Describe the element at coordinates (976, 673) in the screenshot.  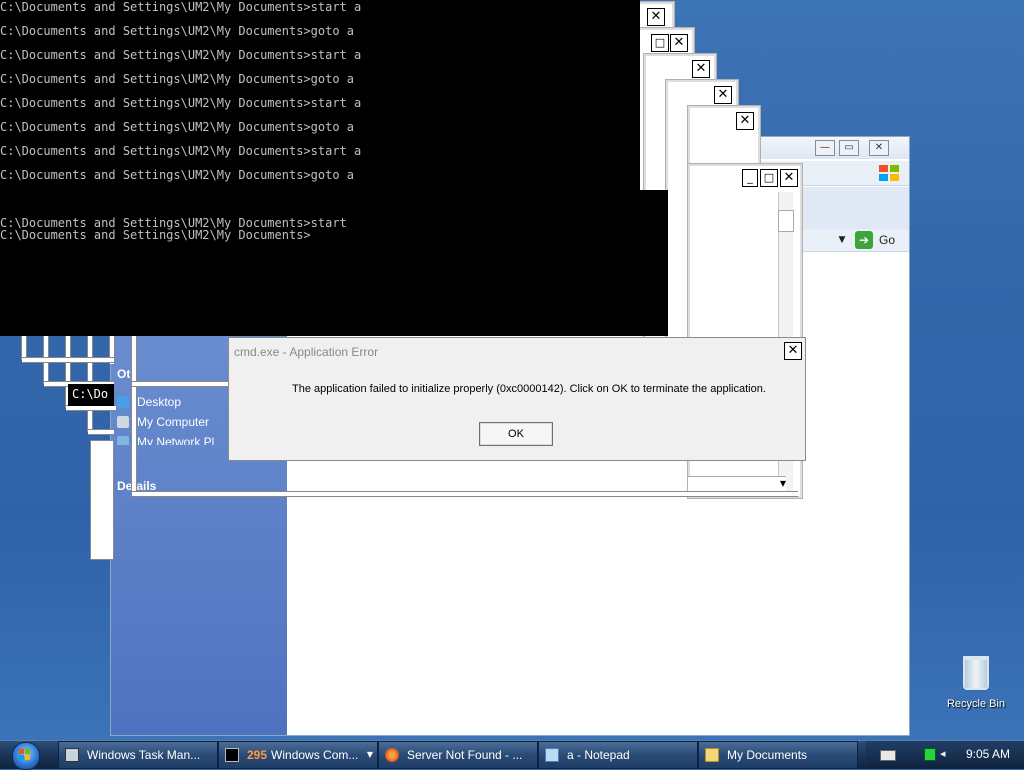
I see `recycle-bin-icon` at that location.